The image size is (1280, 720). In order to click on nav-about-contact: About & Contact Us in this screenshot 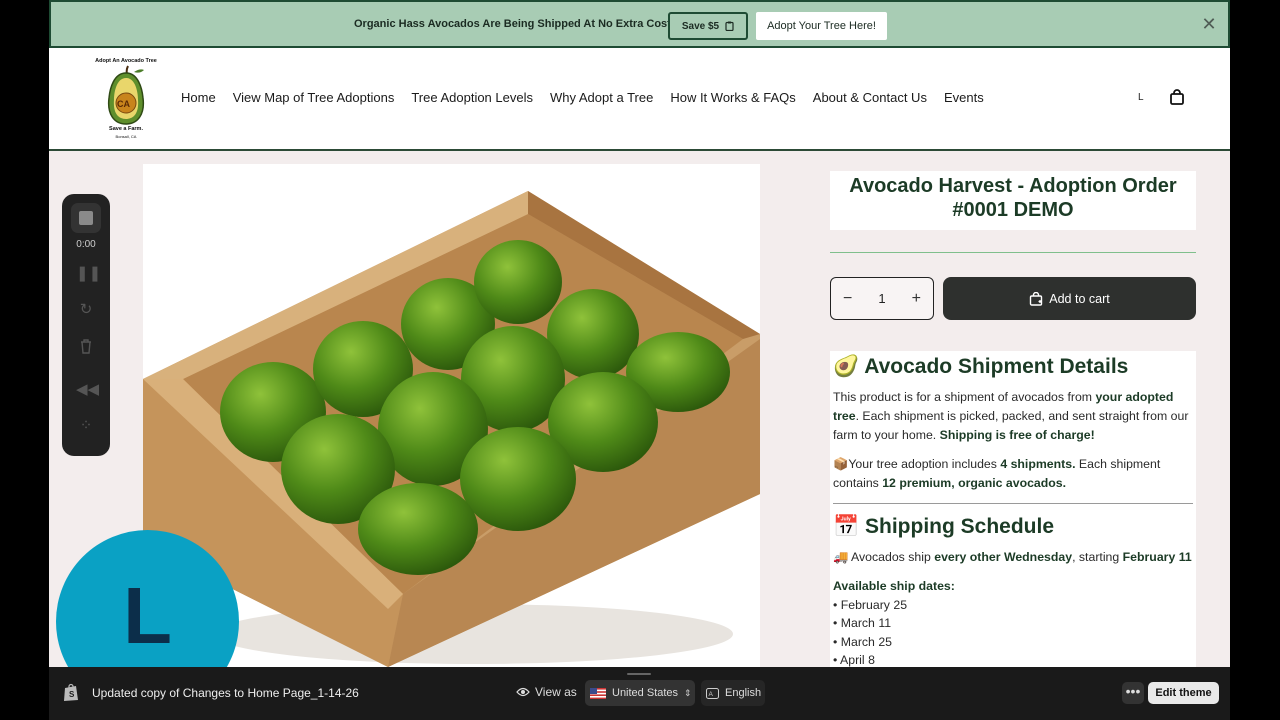, I will do `click(870, 97)`.